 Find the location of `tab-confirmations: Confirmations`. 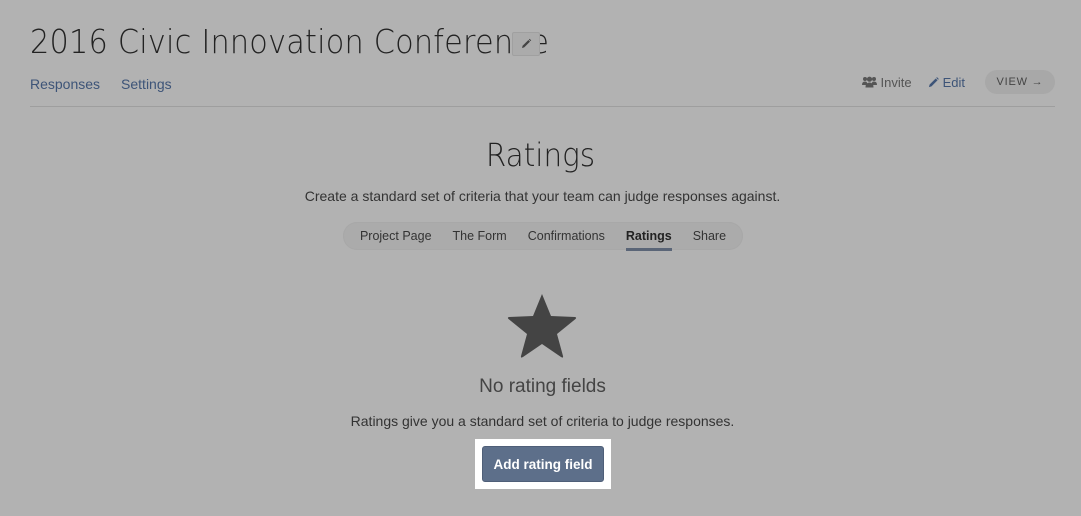

tab-confirmations: Confirmations is located at coordinates (566, 236).